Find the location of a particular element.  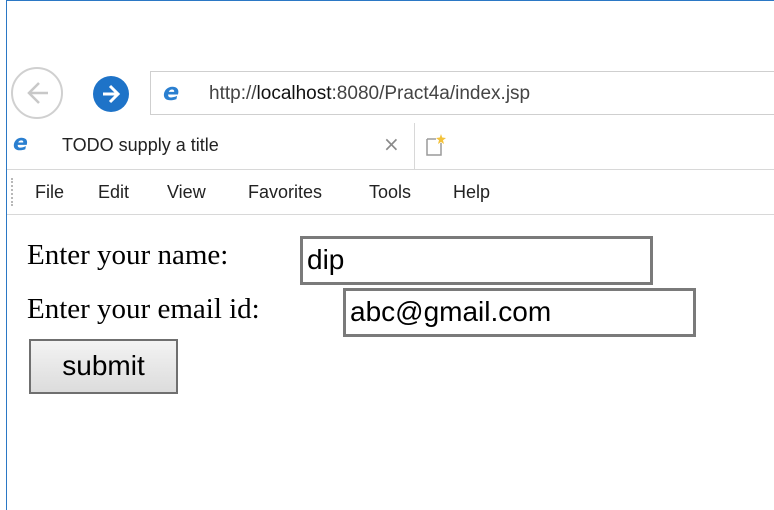

email-input: abc@gmail.com is located at coordinates (519, 312).